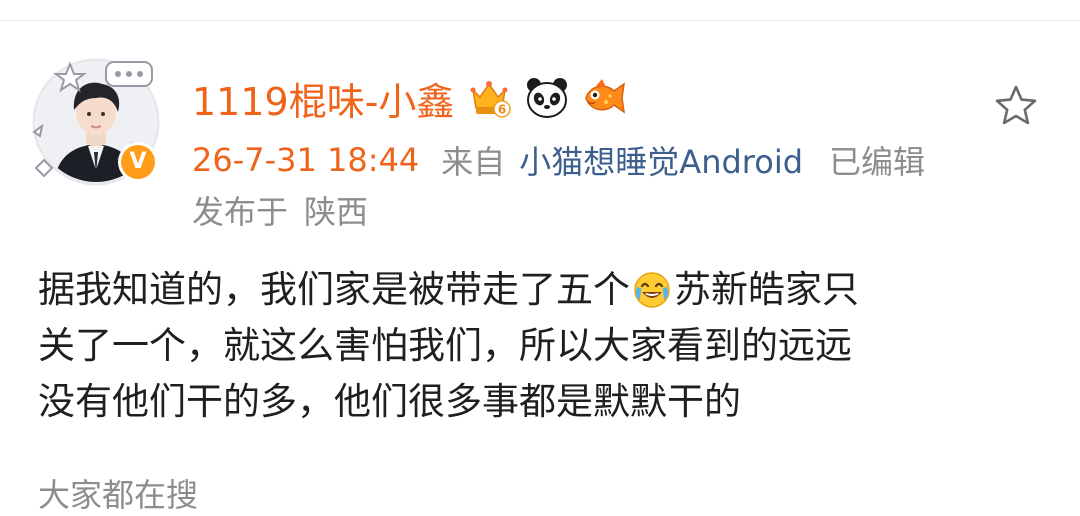  Describe the element at coordinates (334, 289) in the screenshot. I see `post-text-segment: 据我知道的，我们家是被带走了五个` at that location.